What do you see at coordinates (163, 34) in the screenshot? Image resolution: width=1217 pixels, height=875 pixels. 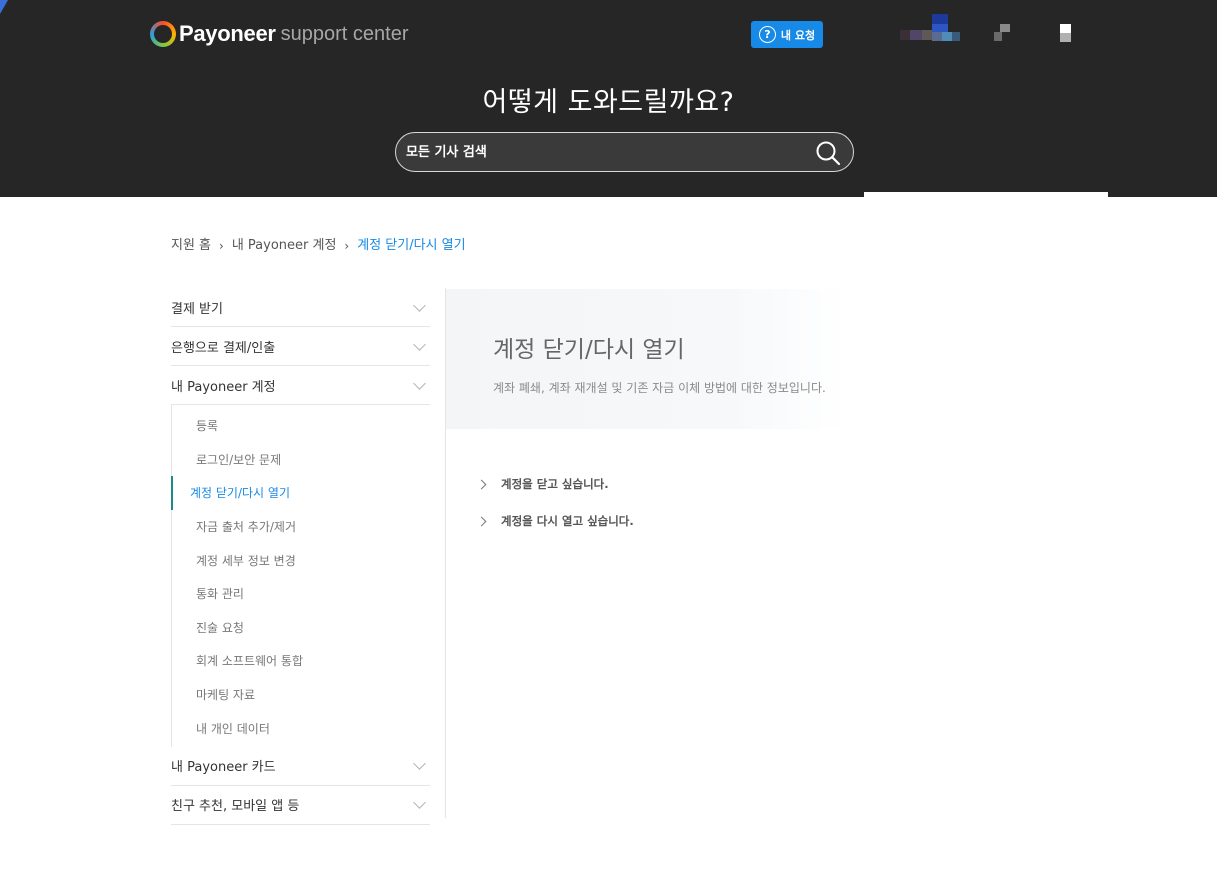 I see `logo-ring-icon` at bounding box center [163, 34].